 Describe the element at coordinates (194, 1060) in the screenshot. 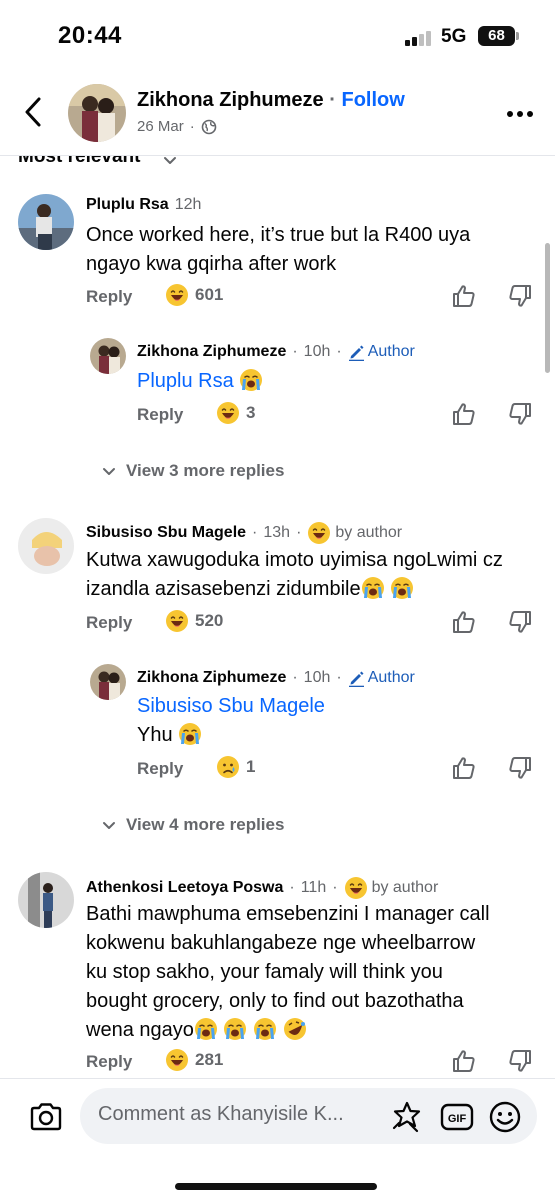

I see `reaction-summary: 281` at that location.